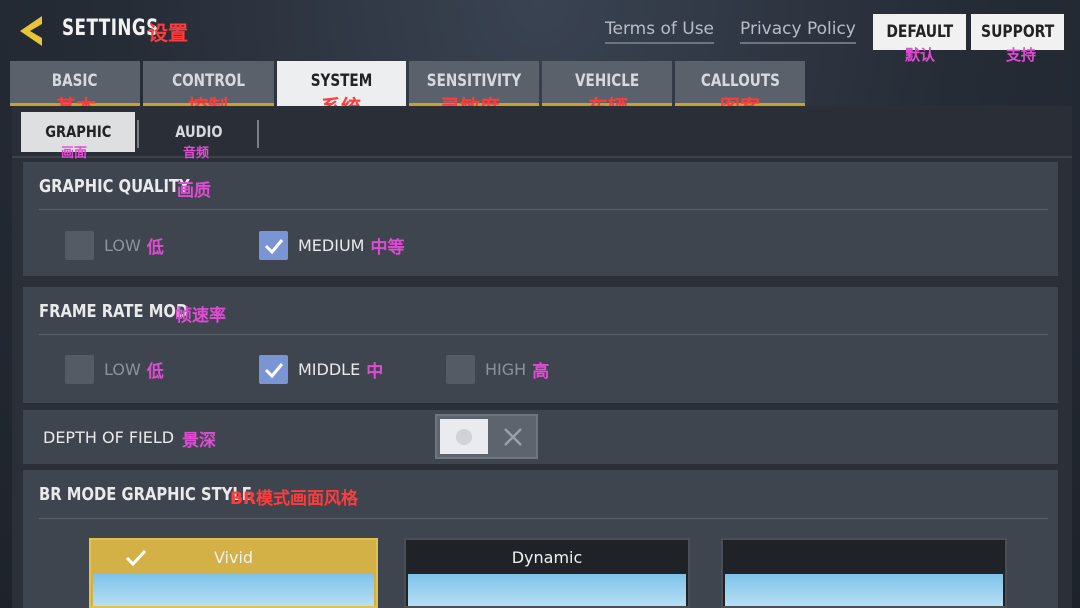 The height and width of the screenshot is (608, 1080). I want to click on page-title-cn: 设置, so click(168, 33).